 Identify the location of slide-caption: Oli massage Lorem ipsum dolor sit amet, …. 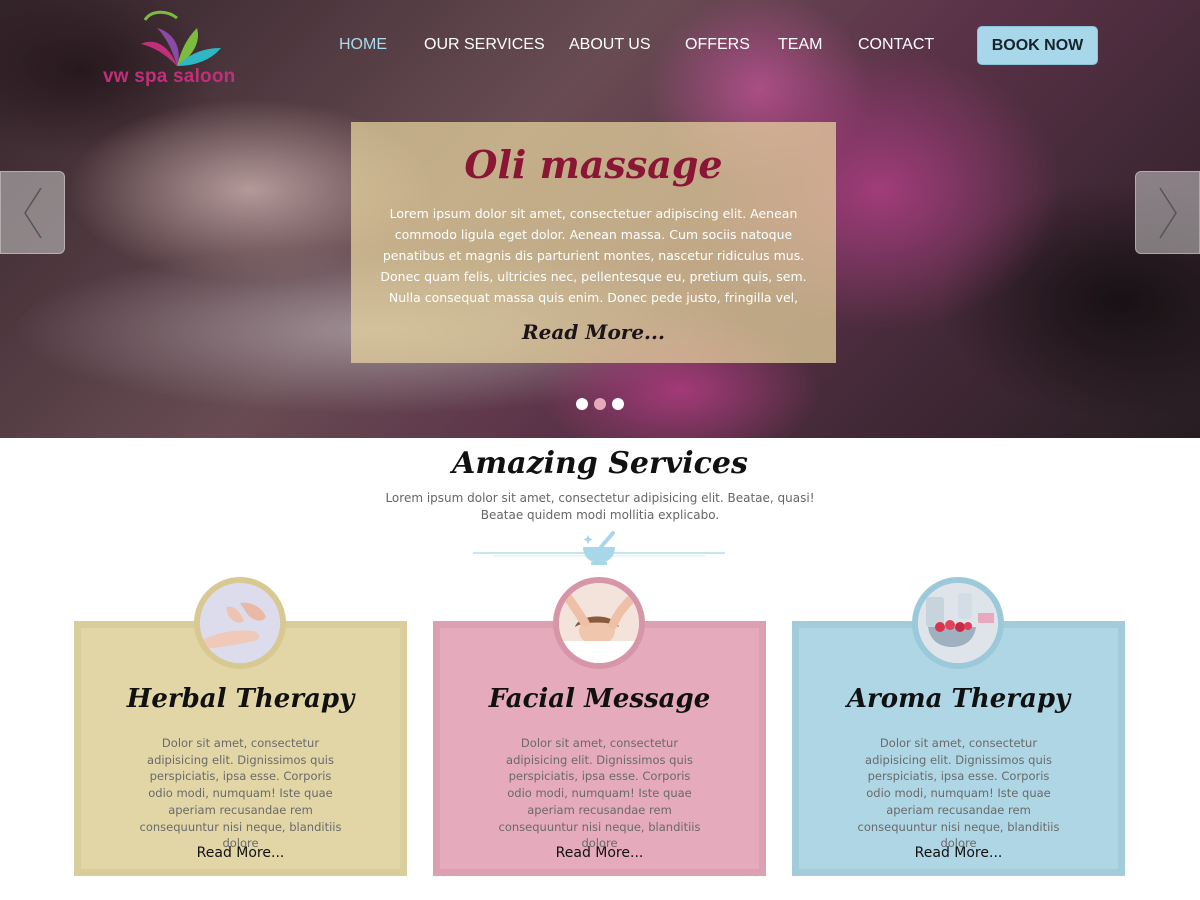
(593, 242).